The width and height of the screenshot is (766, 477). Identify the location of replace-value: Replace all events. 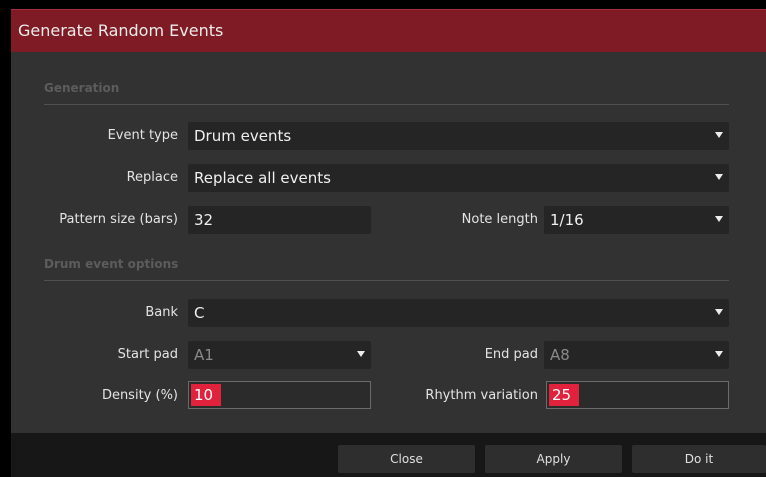
(262, 178).